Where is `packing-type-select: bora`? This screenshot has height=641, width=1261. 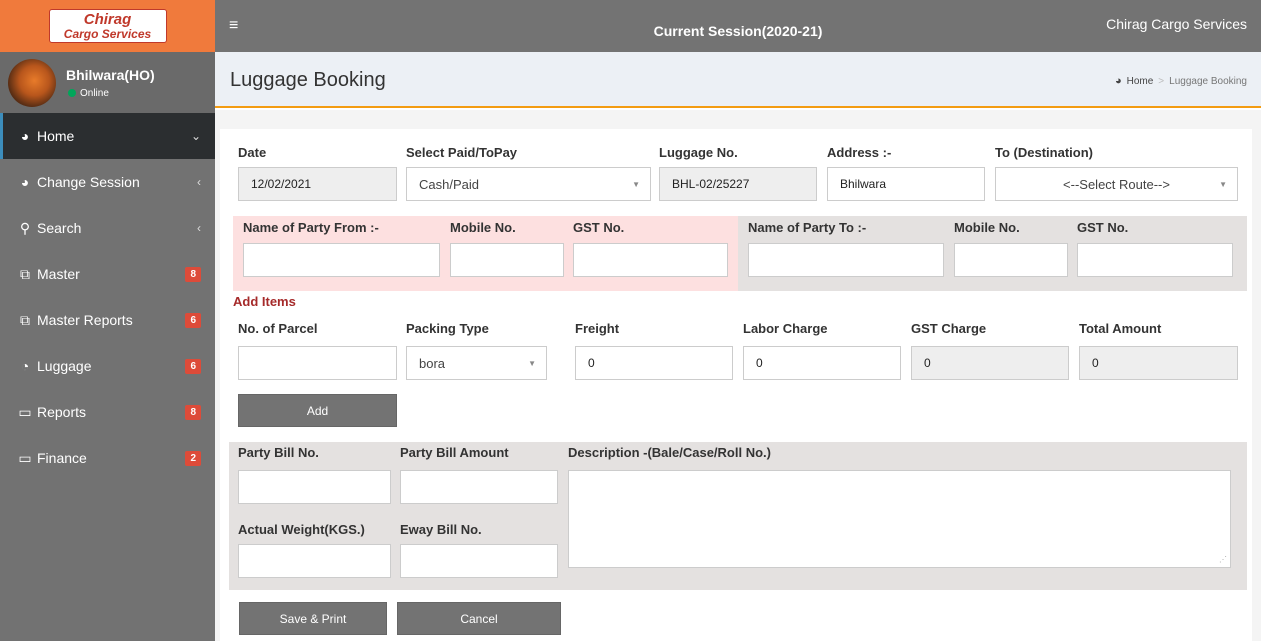
packing-type-select: bora is located at coordinates (476, 363).